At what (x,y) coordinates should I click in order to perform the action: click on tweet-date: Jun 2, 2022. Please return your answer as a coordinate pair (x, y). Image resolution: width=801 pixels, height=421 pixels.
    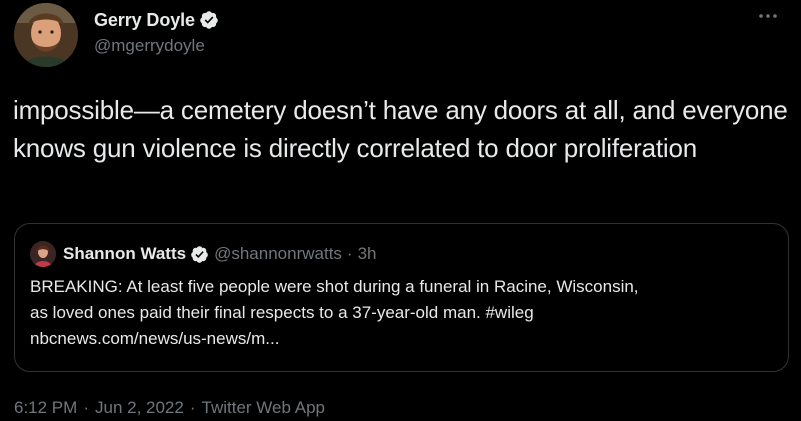
    Looking at the image, I should click on (139, 408).